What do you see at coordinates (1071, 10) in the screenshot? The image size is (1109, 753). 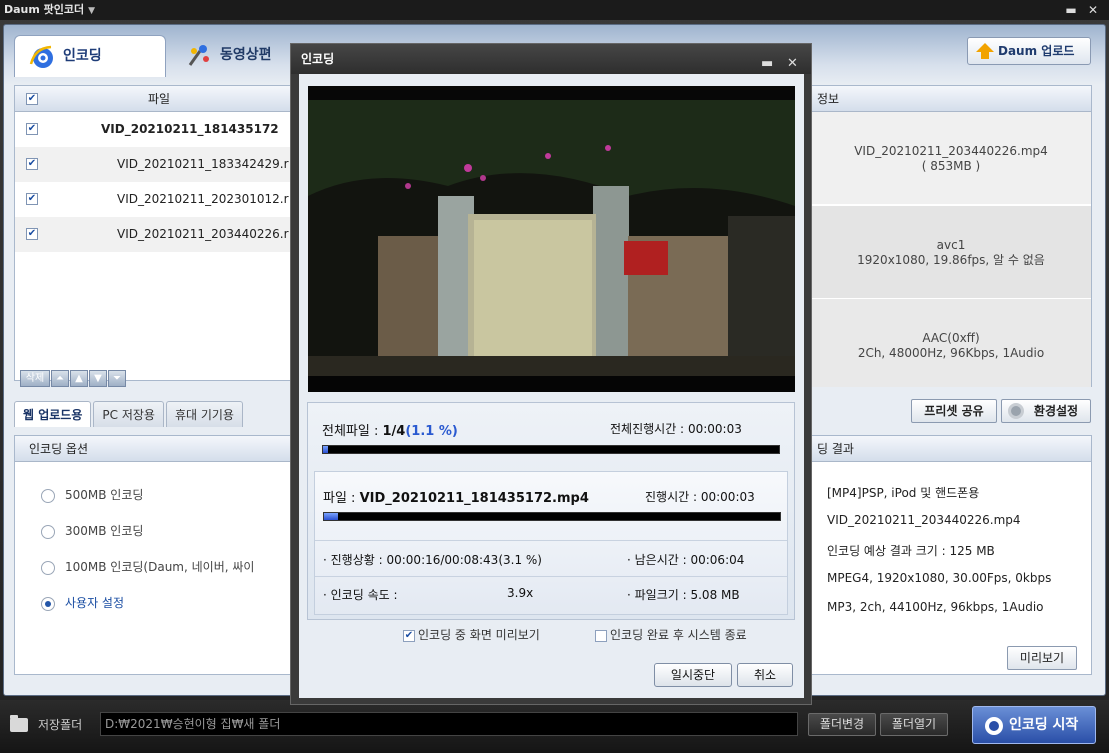 I see `minimize-icon: ▬` at bounding box center [1071, 10].